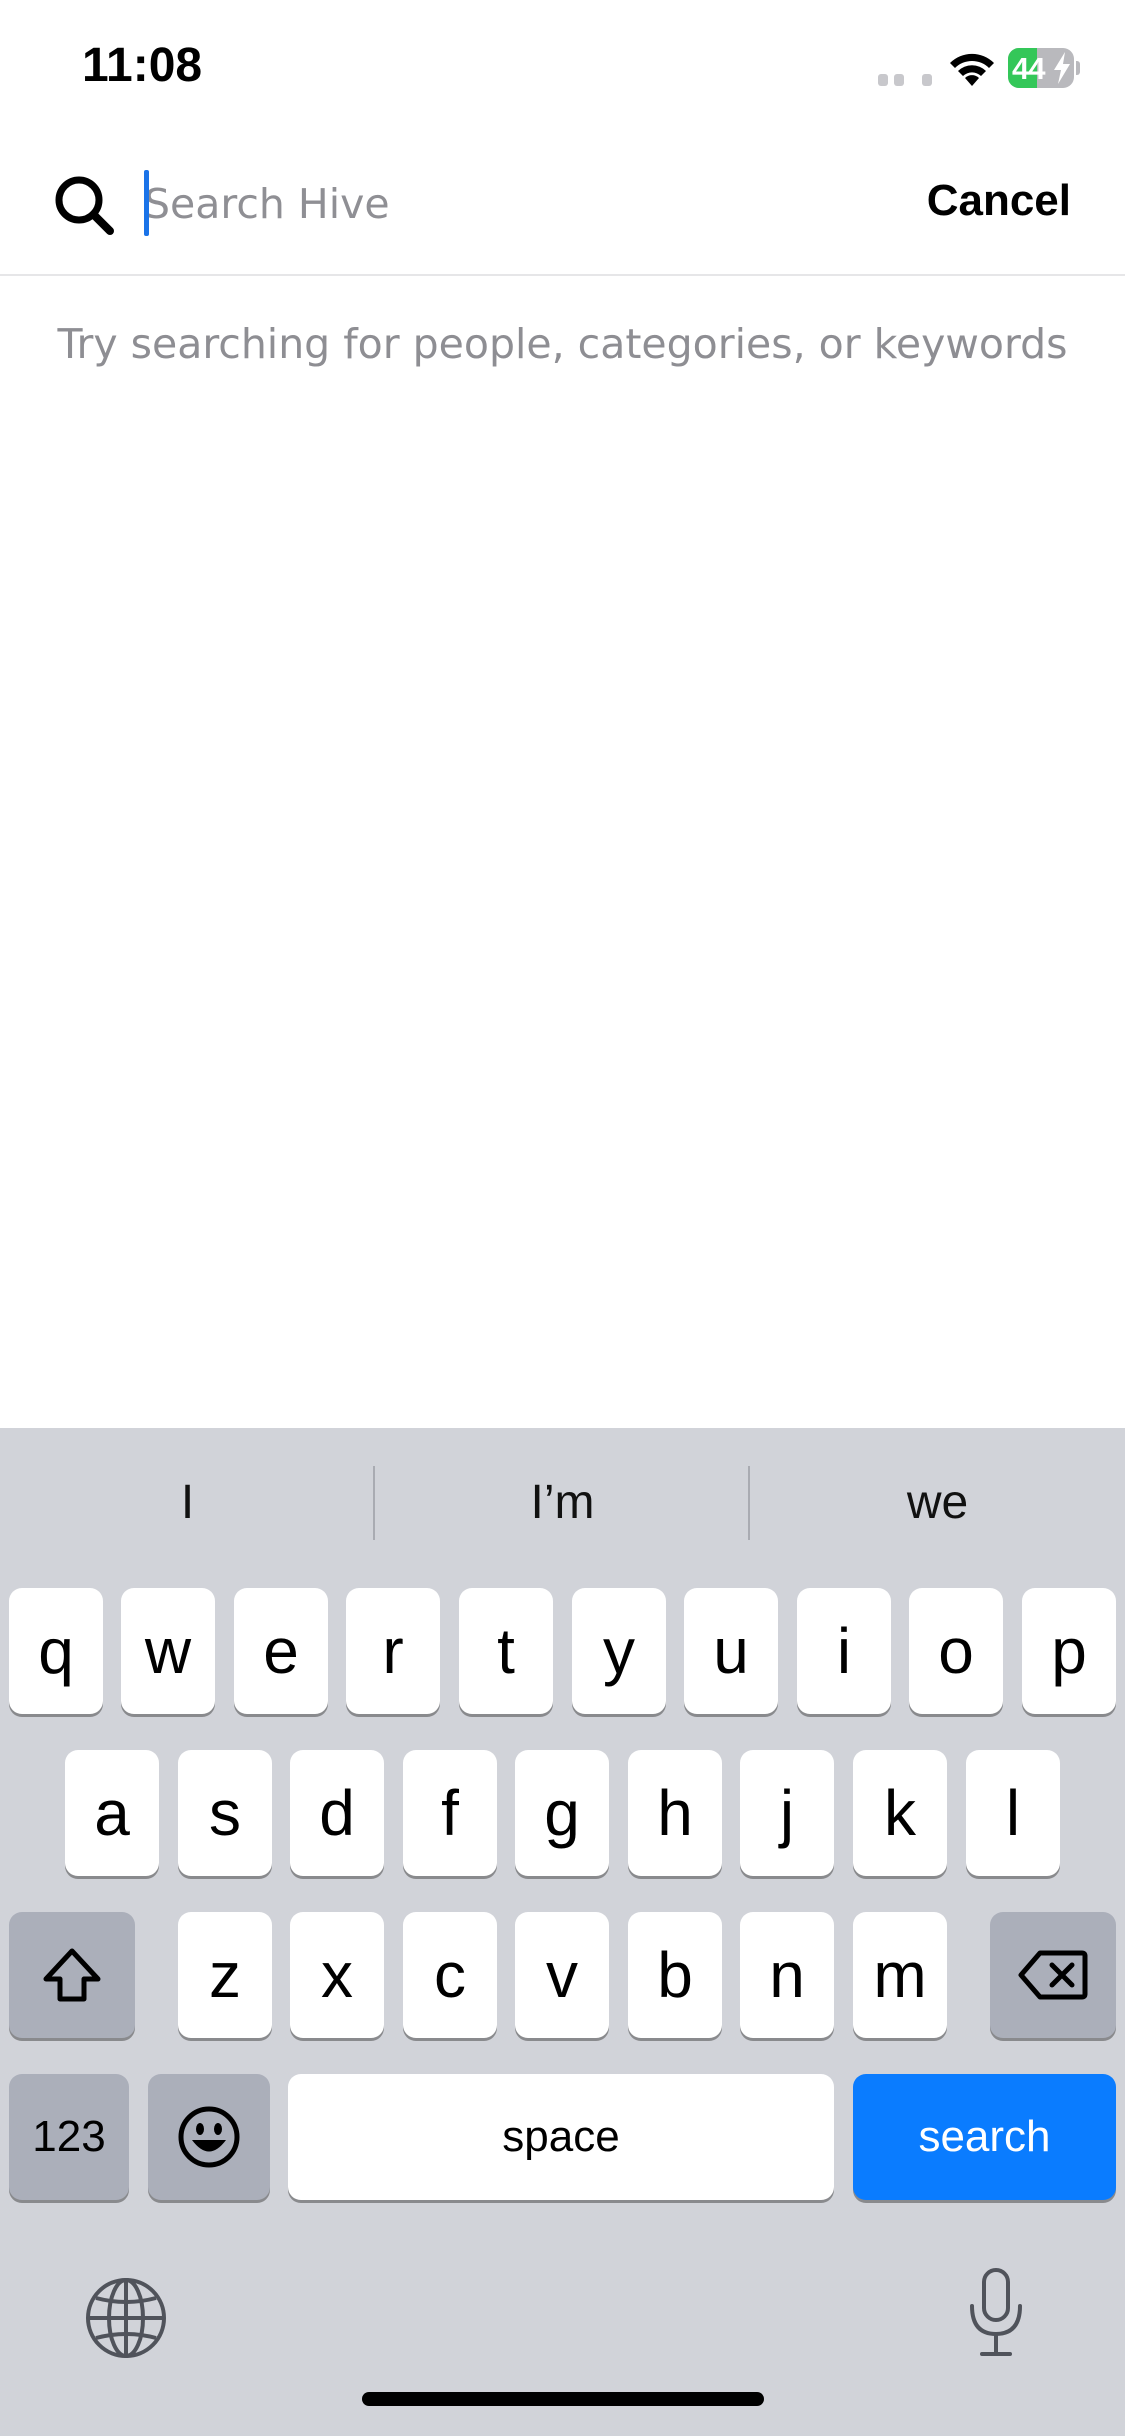 Image resolution: width=1125 pixels, height=2436 pixels. I want to click on key-o: o, so click(956, 1651).